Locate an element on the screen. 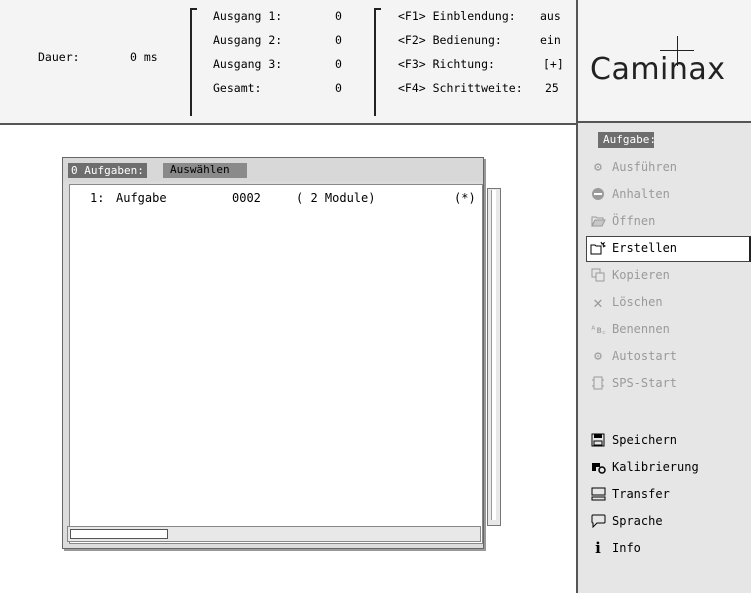  output-2-label: Ausgang 2: is located at coordinates (248, 40).